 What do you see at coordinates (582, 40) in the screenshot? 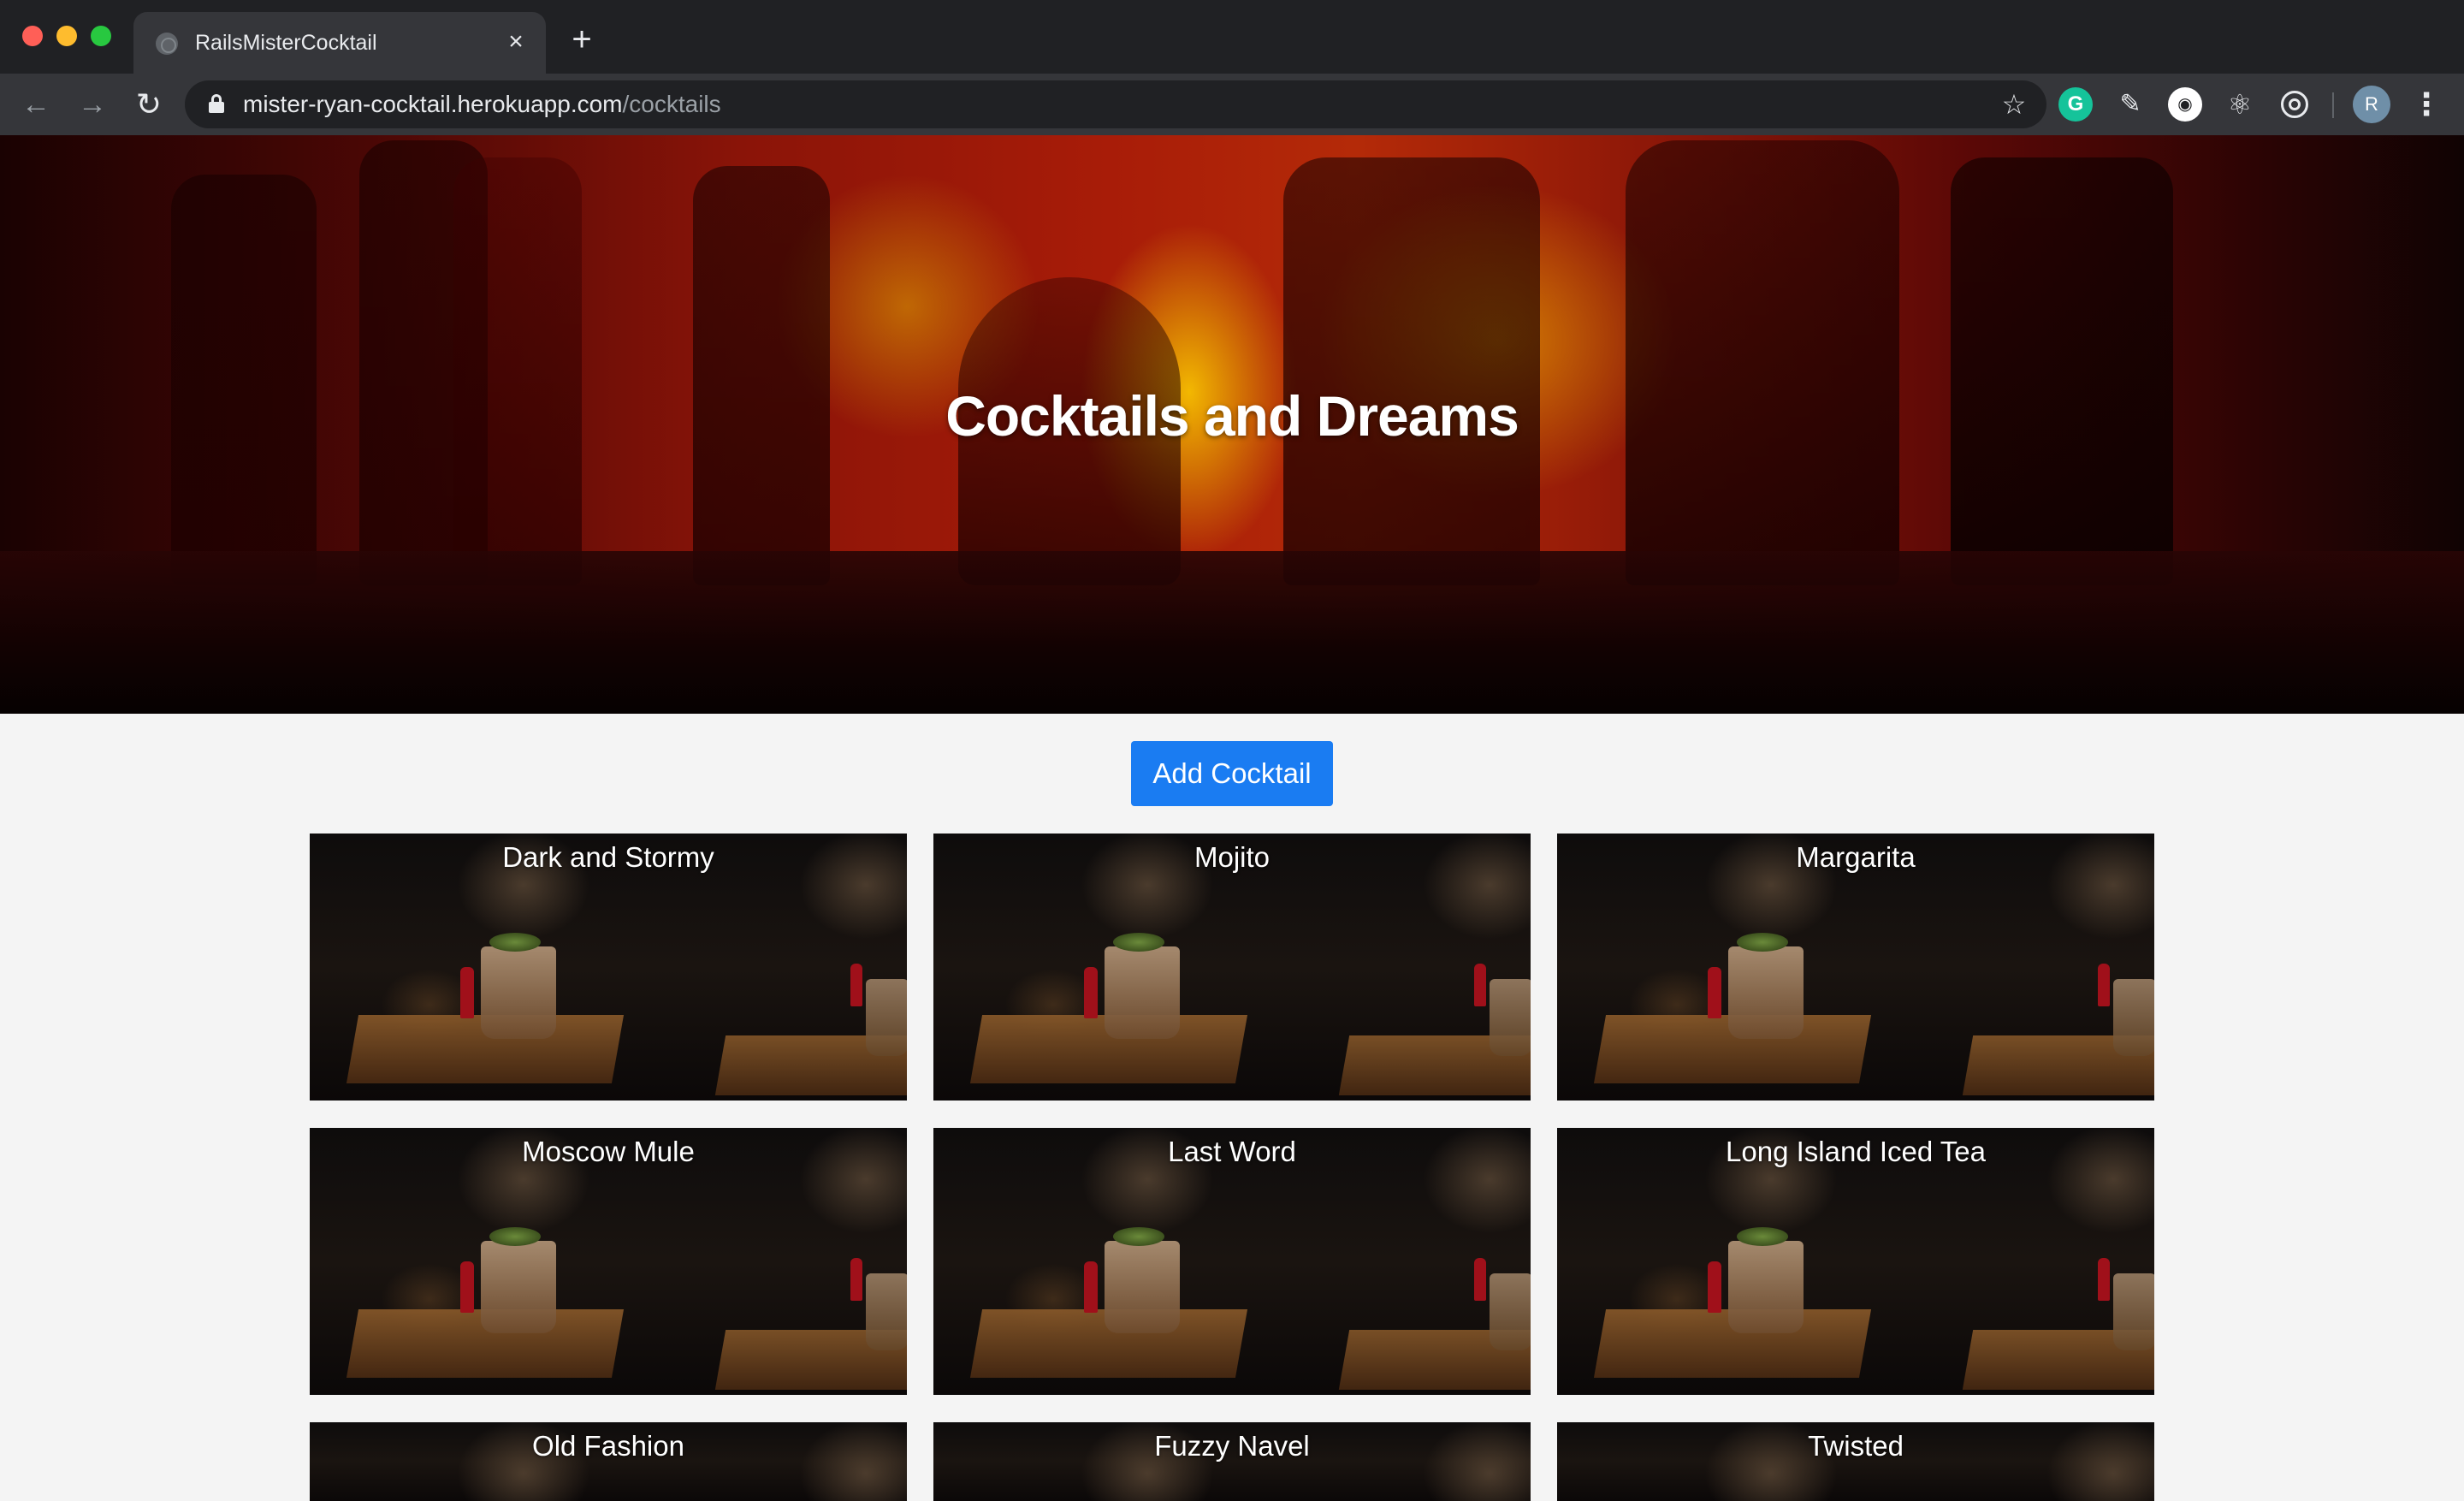
I see `new-tab-button: +` at bounding box center [582, 40].